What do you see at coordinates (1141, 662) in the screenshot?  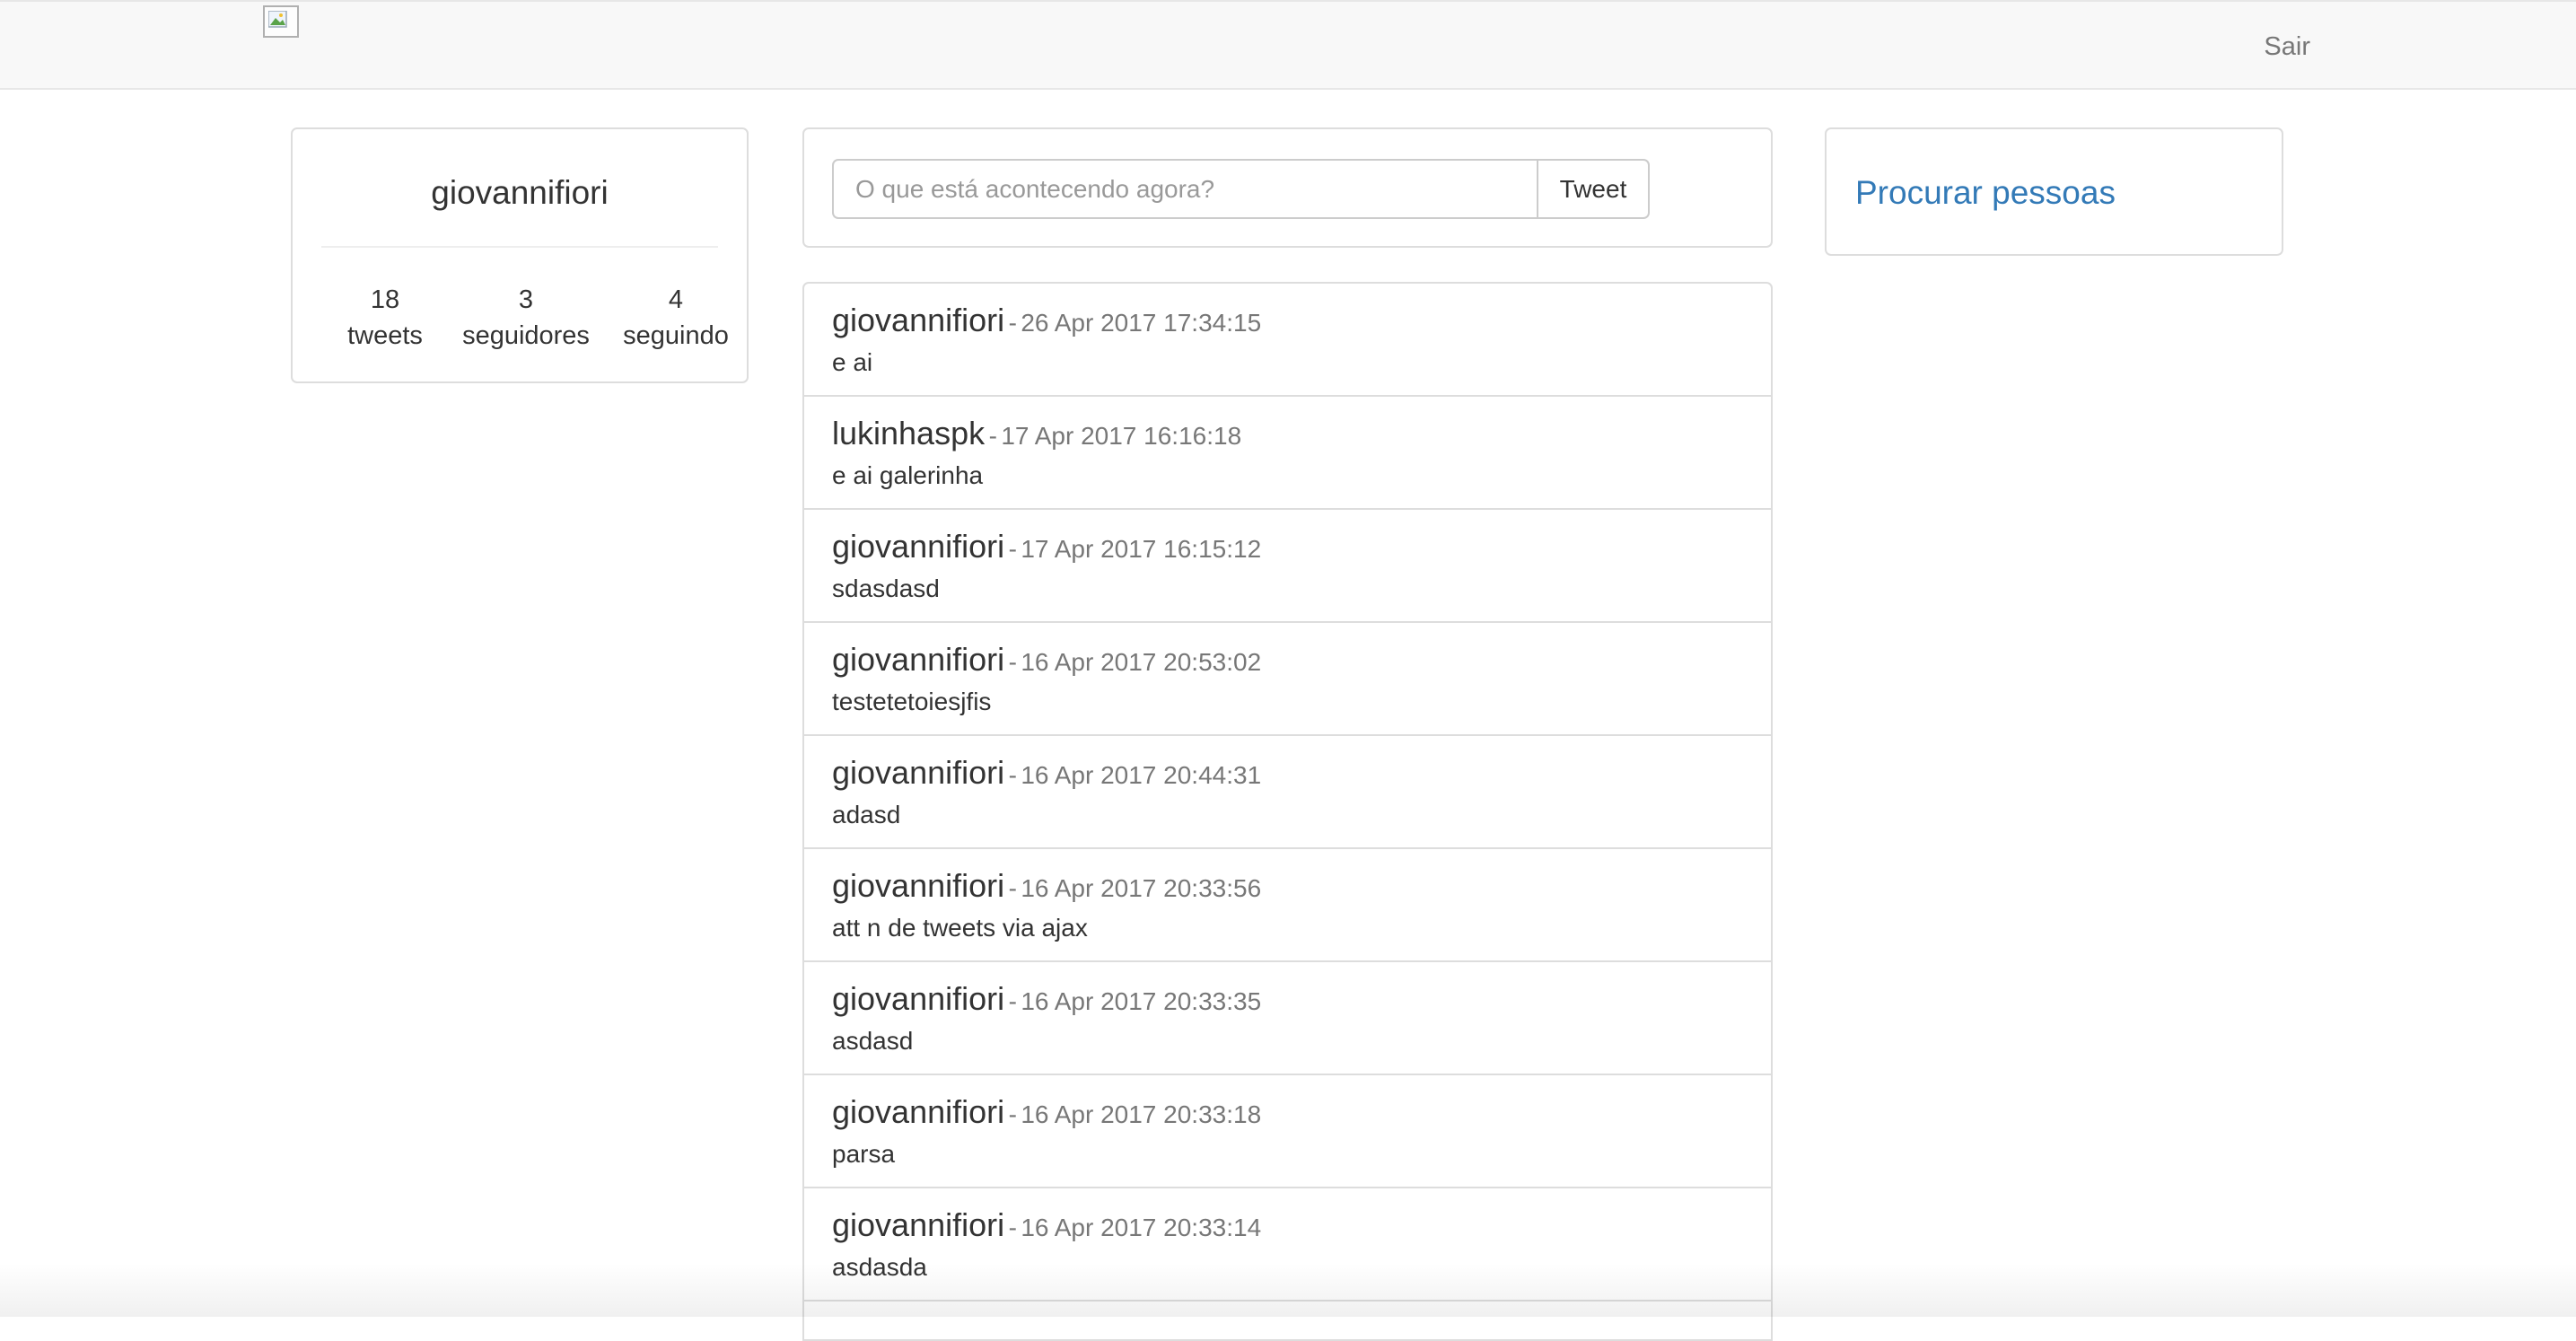 I see `tweet-date: 16 Apr 2017 20:53:02` at bounding box center [1141, 662].